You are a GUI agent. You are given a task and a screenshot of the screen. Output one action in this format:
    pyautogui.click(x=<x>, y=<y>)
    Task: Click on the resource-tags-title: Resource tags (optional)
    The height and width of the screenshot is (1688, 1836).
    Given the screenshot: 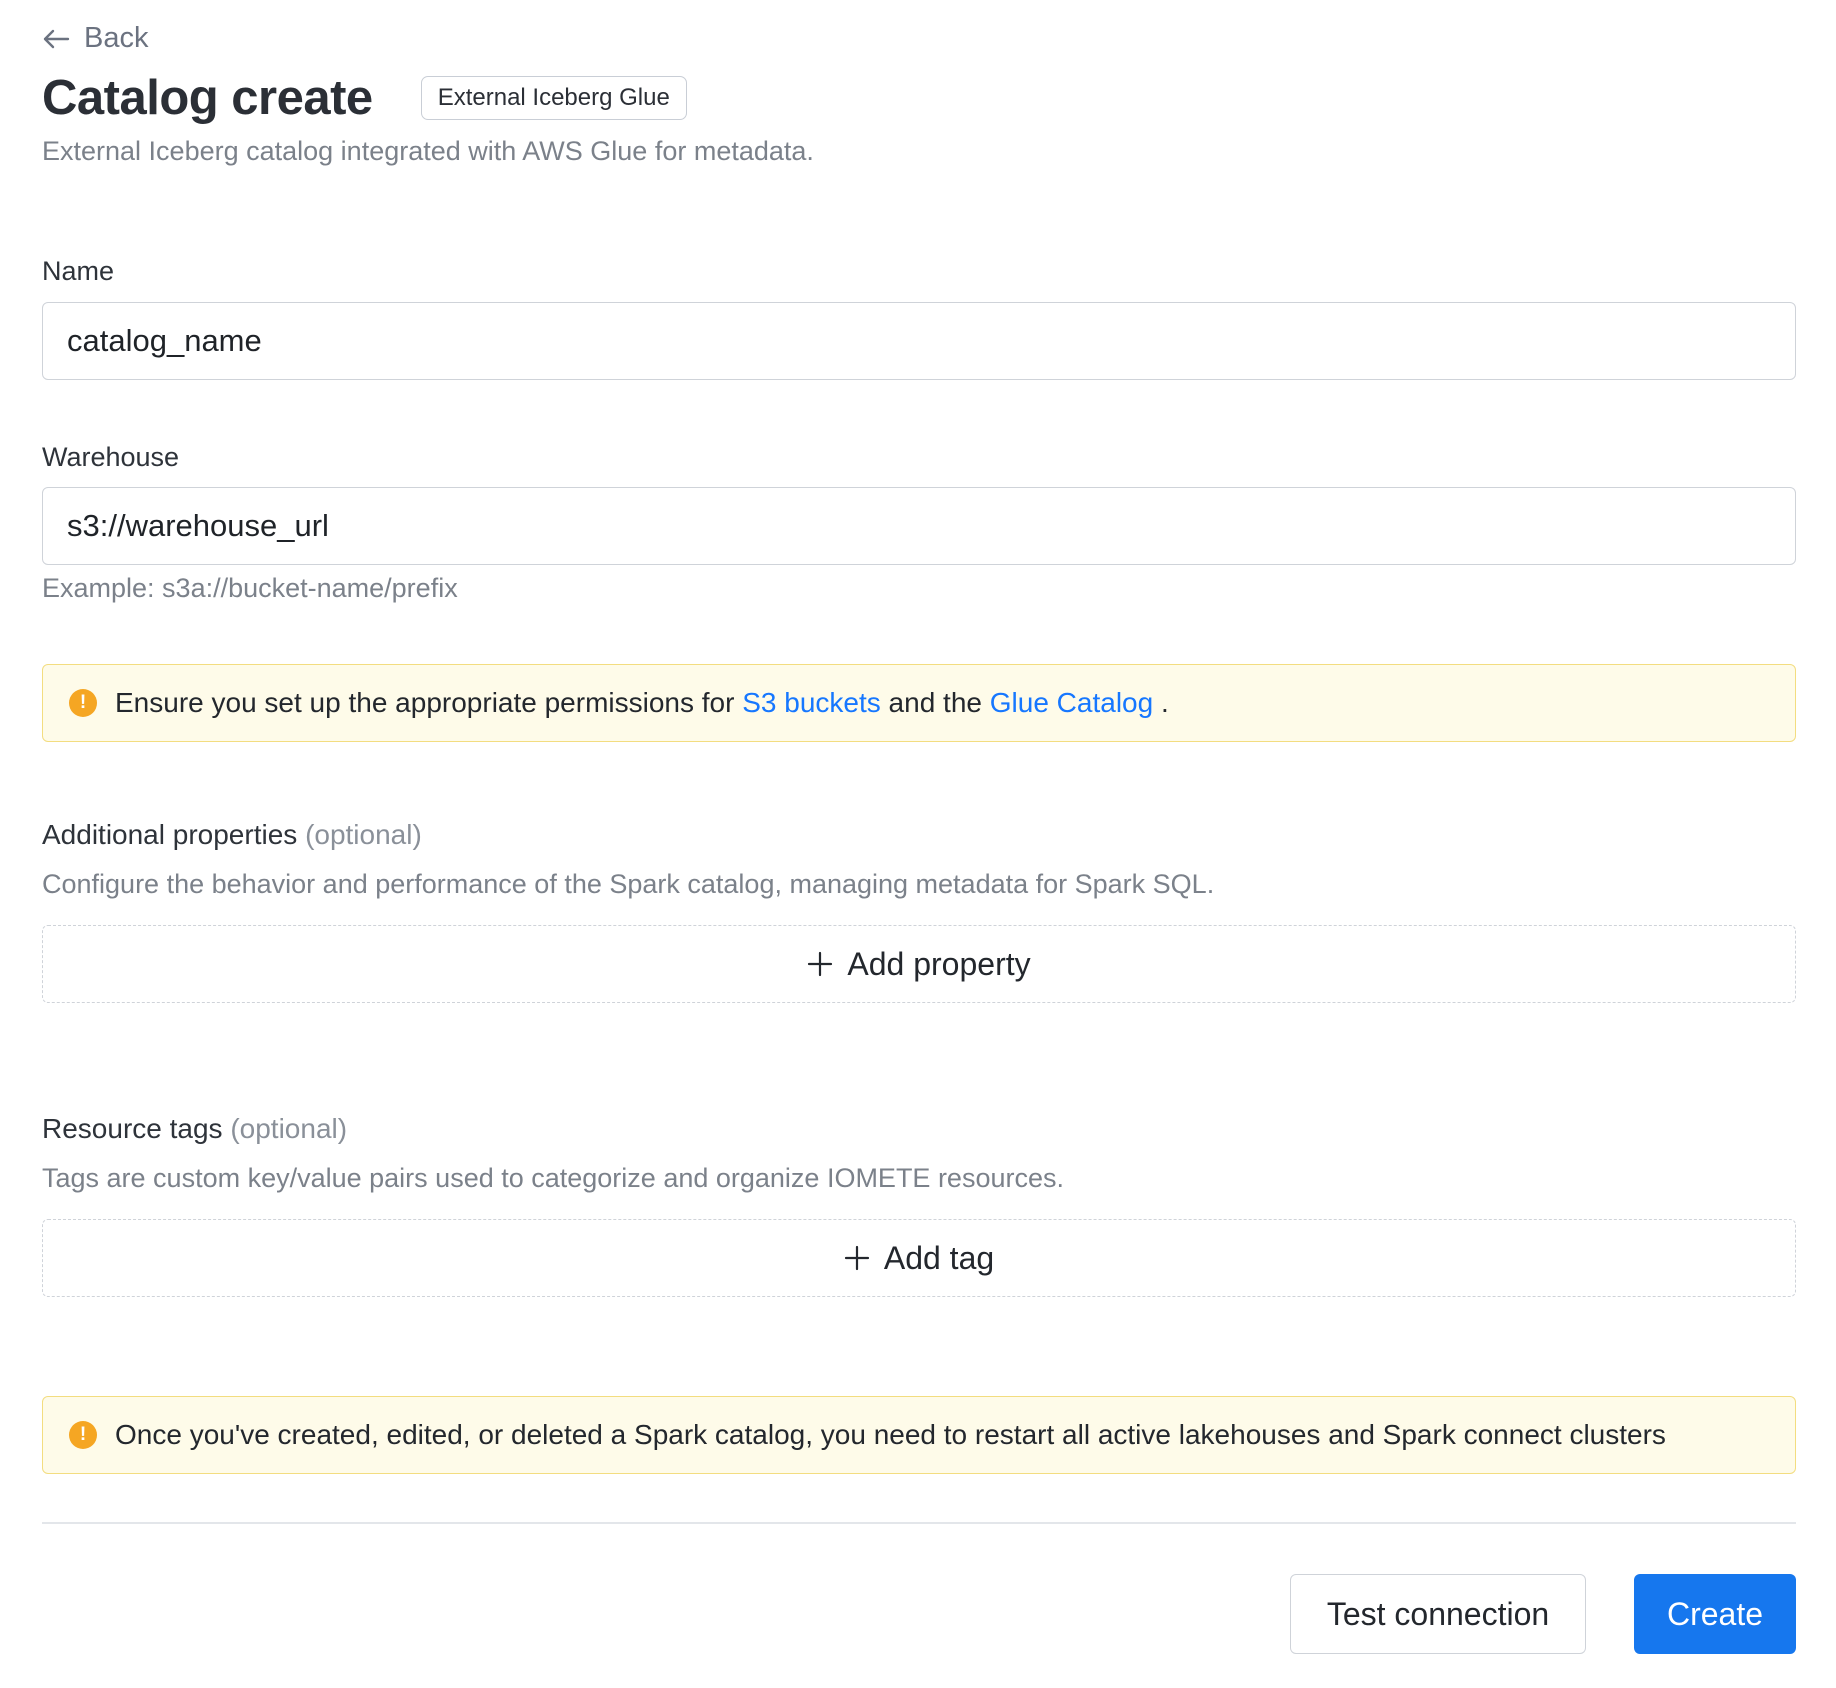 What is the action you would take?
    pyautogui.click(x=194, y=1129)
    